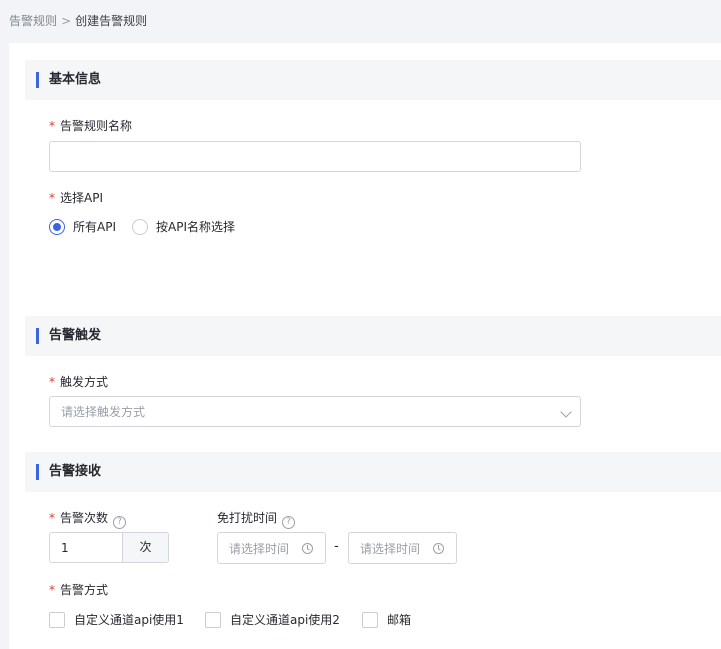 The height and width of the screenshot is (649, 721). I want to click on breadcrumb: 告警规则 > 创建告警规则, so click(78, 21).